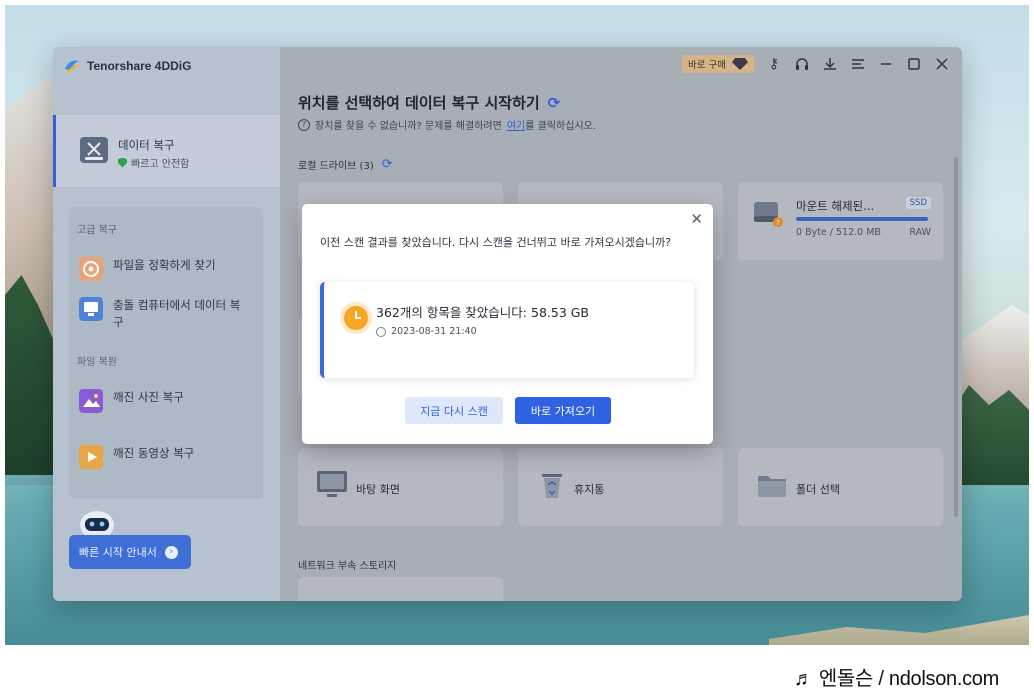 Image resolution: width=1034 pixels, height=699 pixels. What do you see at coordinates (139, 66) in the screenshot?
I see `app-name: Tenorshare 4DDiG` at bounding box center [139, 66].